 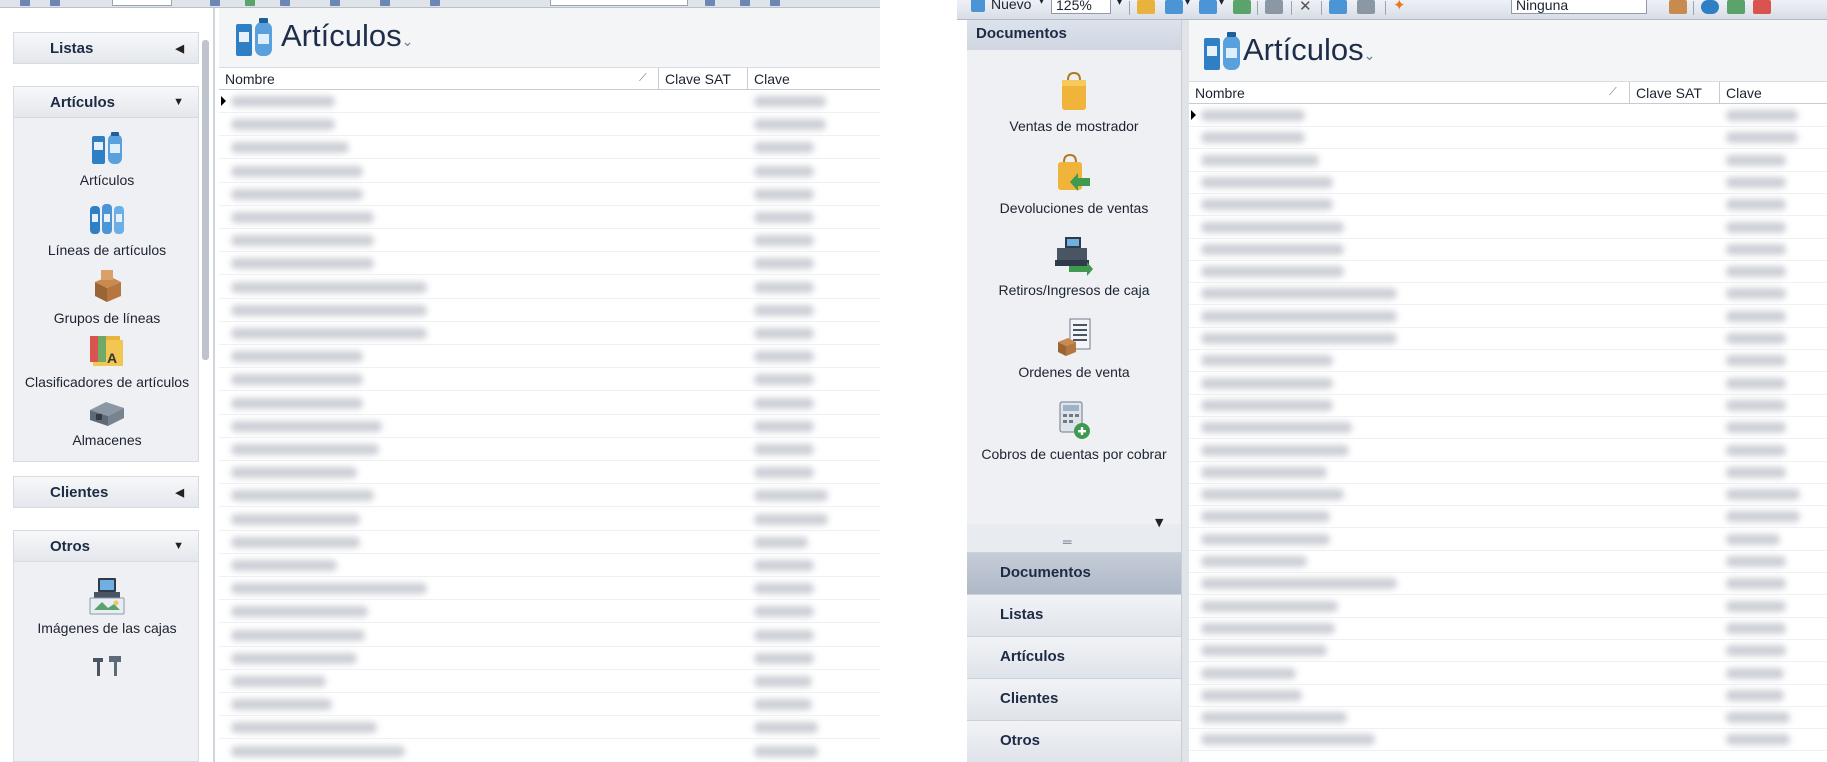 What do you see at coordinates (1074, 103) in the screenshot?
I see `nav-item-ventas-mostrador: Ventas de mostrador` at bounding box center [1074, 103].